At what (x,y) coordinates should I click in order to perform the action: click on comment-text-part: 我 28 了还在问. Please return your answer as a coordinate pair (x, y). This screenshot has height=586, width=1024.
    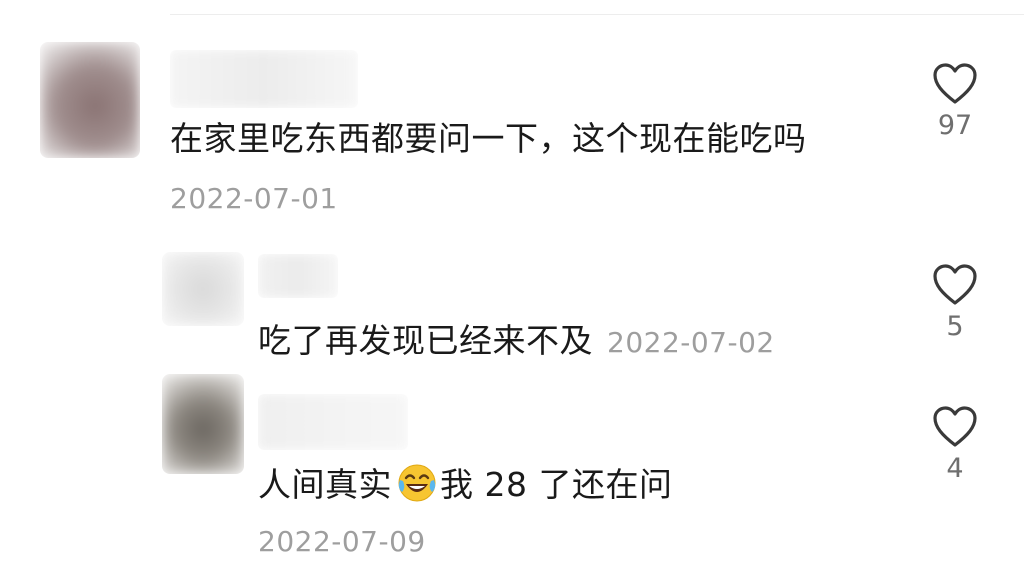
    Looking at the image, I should click on (556, 484).